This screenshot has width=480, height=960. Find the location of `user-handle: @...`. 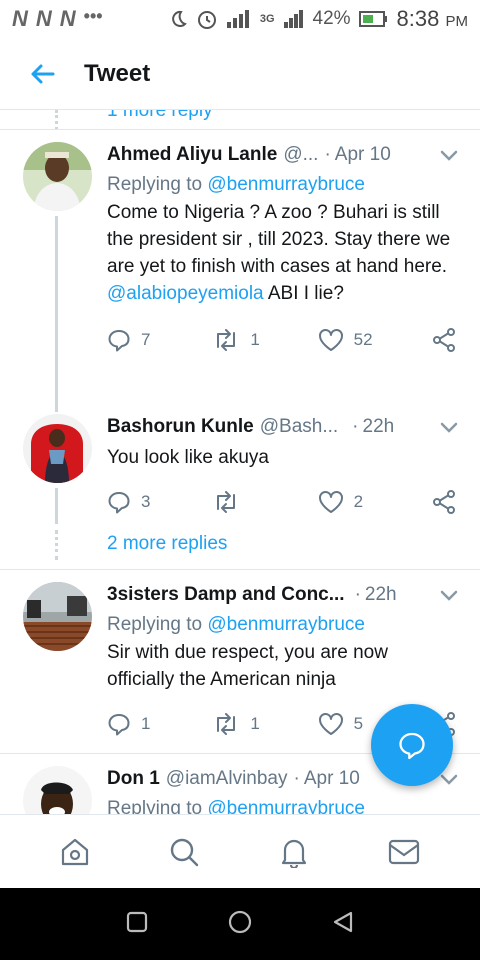

user-handle: @... is located at coordinates (300, 155).